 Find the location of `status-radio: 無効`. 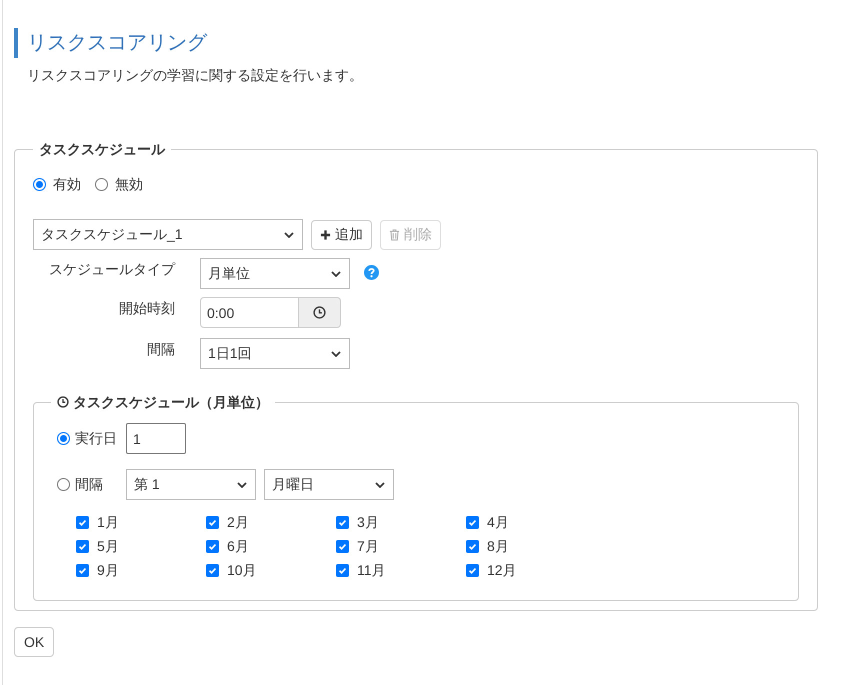

status-radio: 無効 is located at coordinates (119, 184).